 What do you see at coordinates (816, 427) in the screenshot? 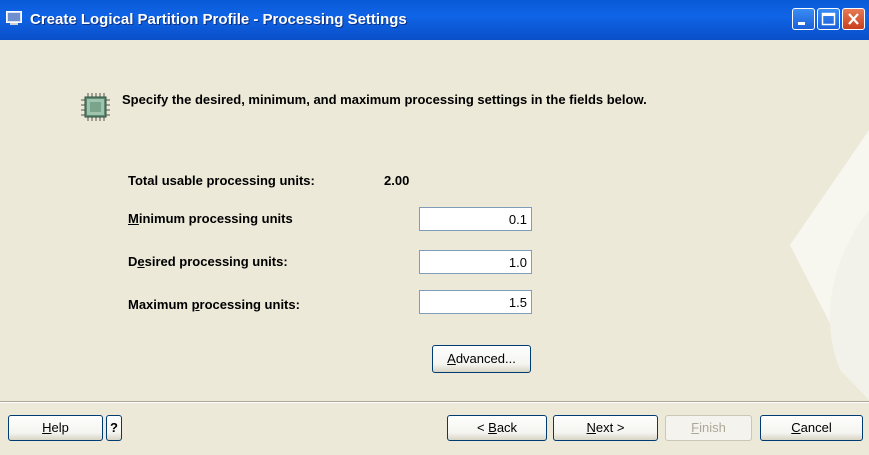
I see `cancel-label: ancel` at bounding box center [816, 427].